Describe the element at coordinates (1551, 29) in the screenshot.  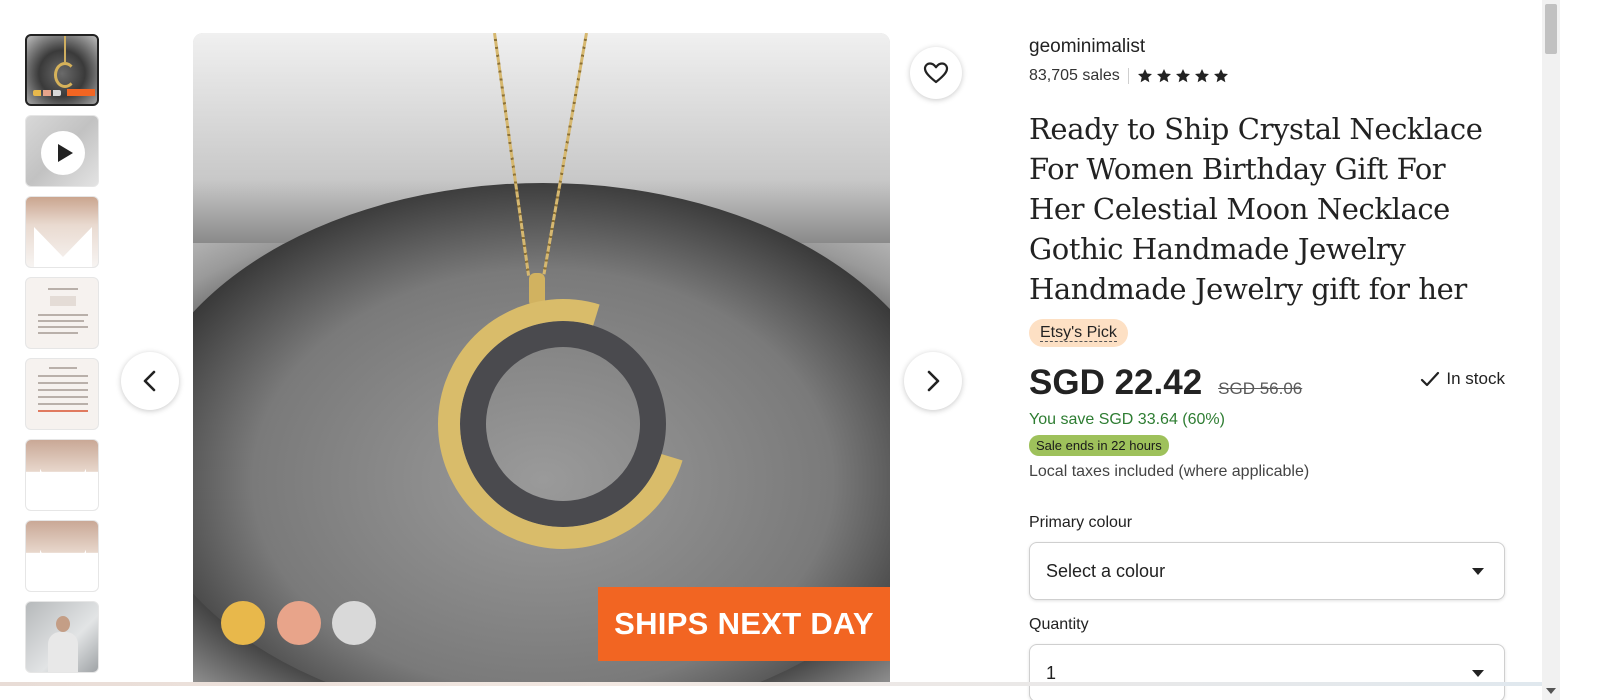
I see `scrollbar-thumb` at that location.